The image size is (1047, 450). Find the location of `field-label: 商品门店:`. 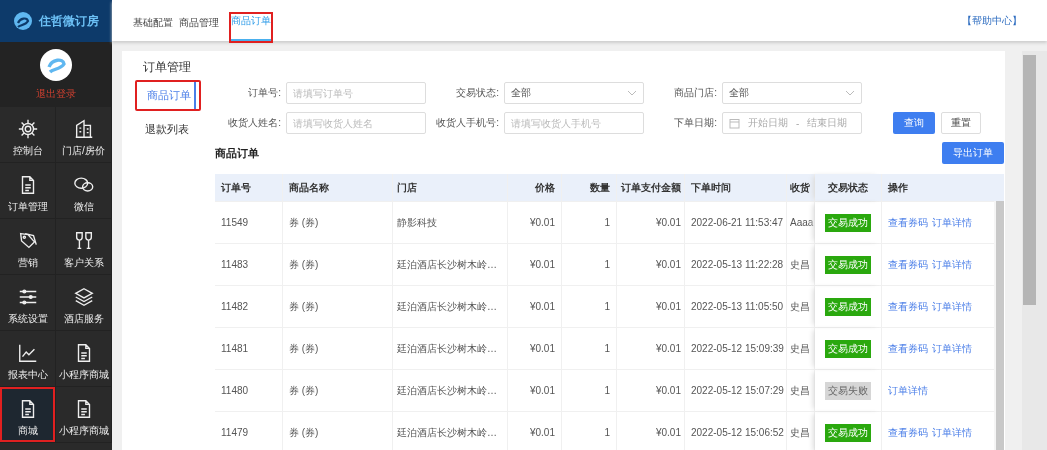

field-label: 商品门店: is located at coordinates (695, 93).